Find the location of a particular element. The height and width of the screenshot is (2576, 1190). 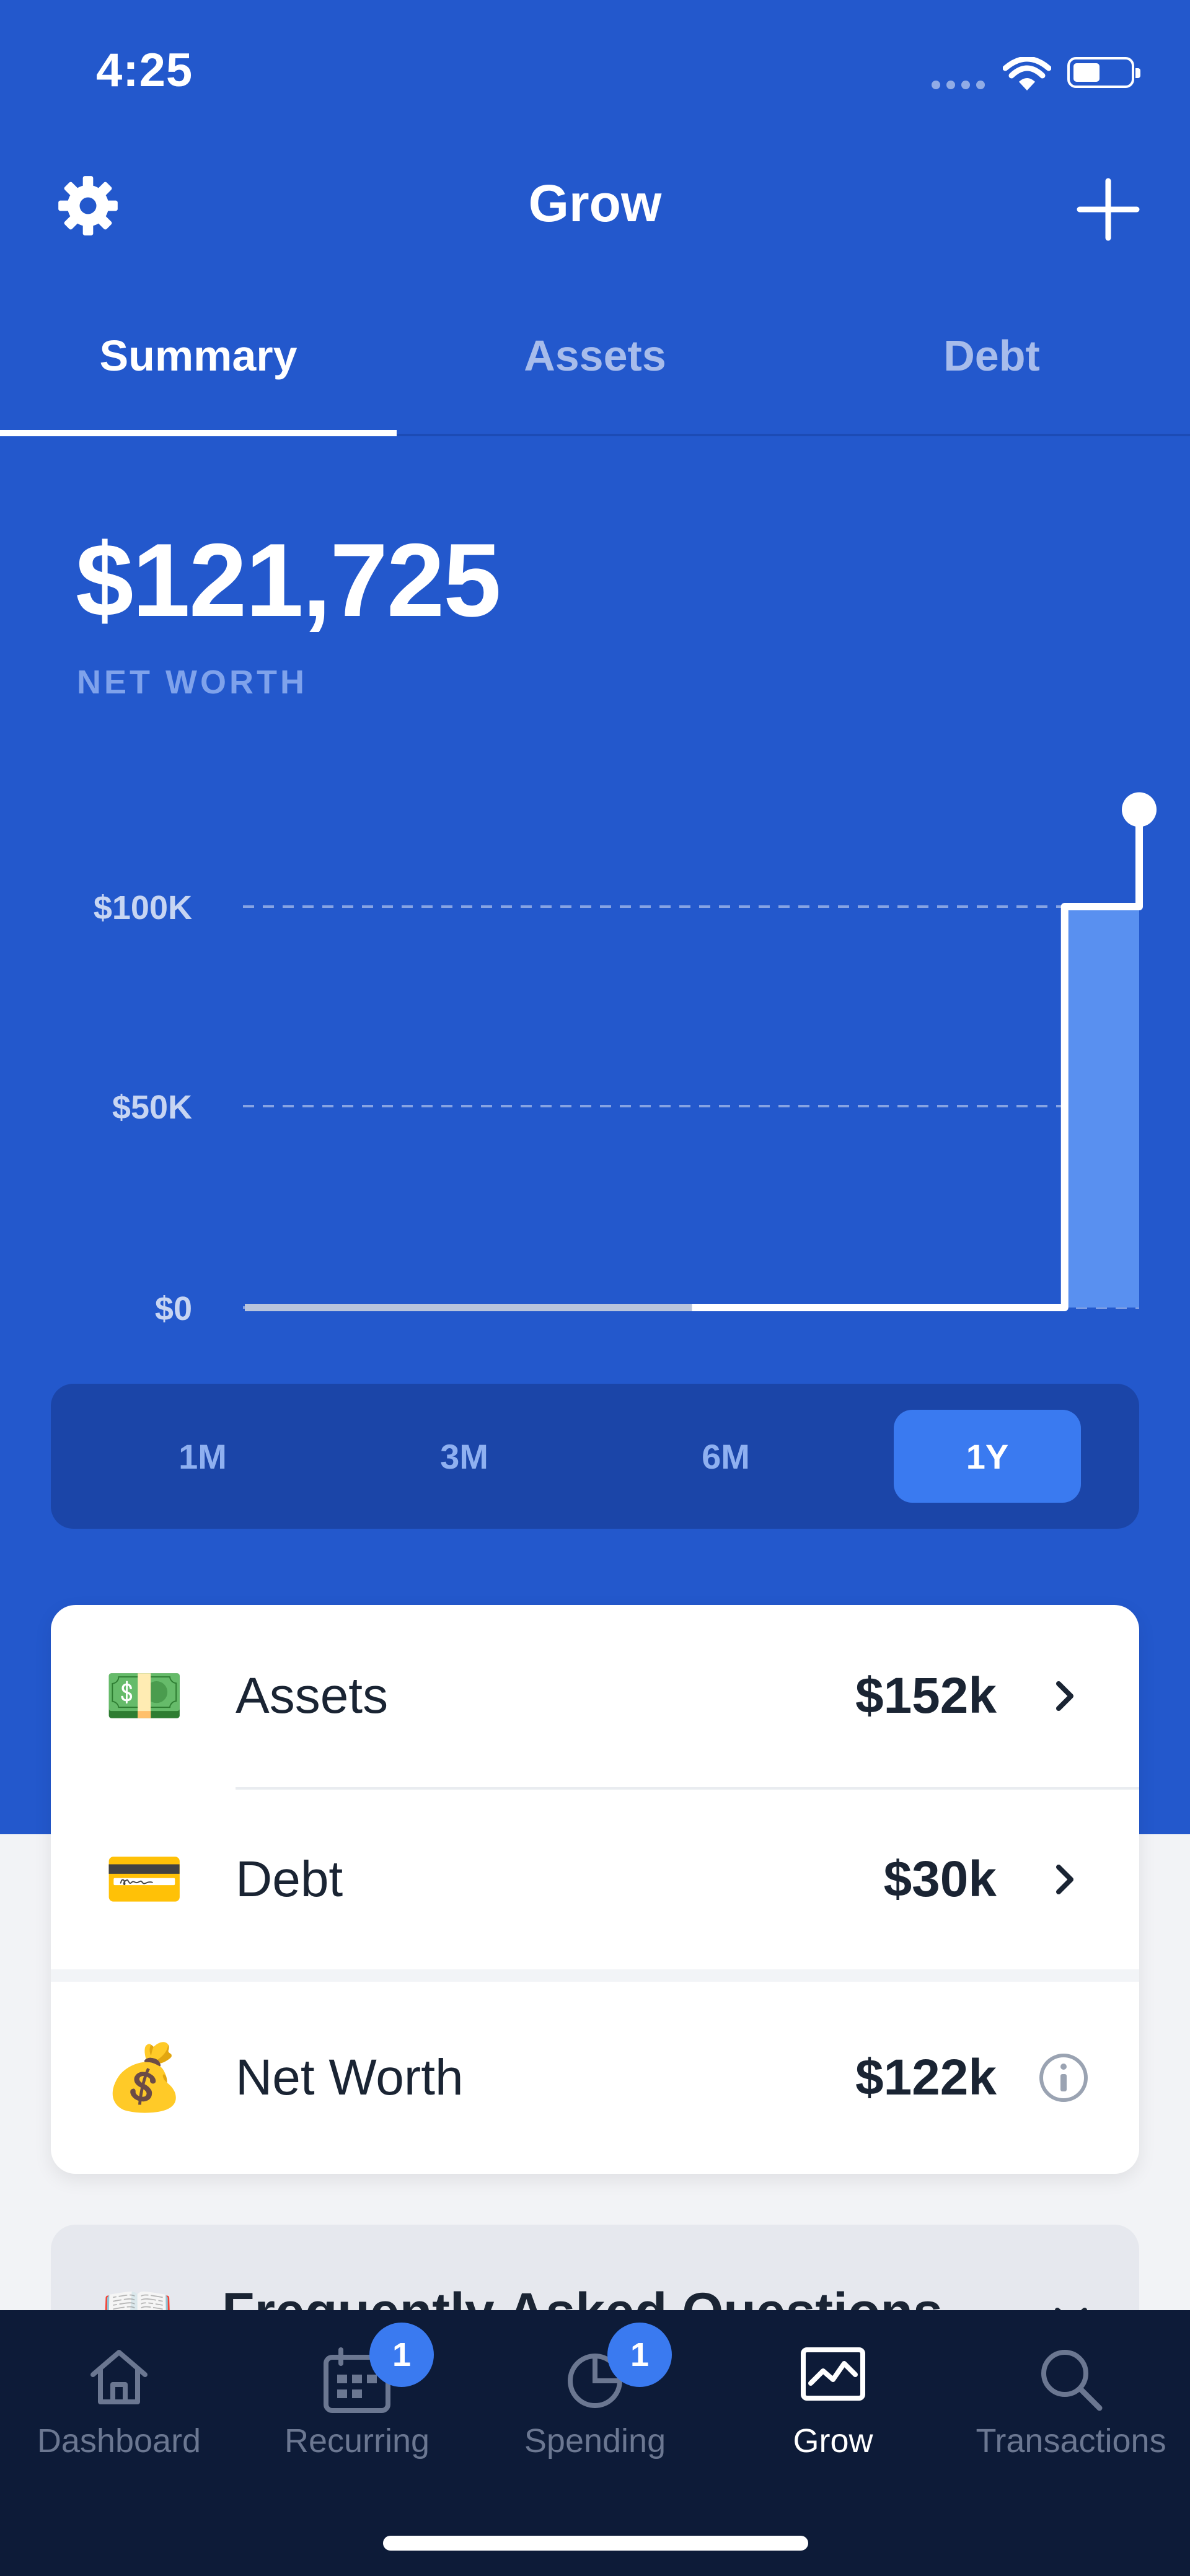

tab-debt: Debt is located at coordinates (991, 378).